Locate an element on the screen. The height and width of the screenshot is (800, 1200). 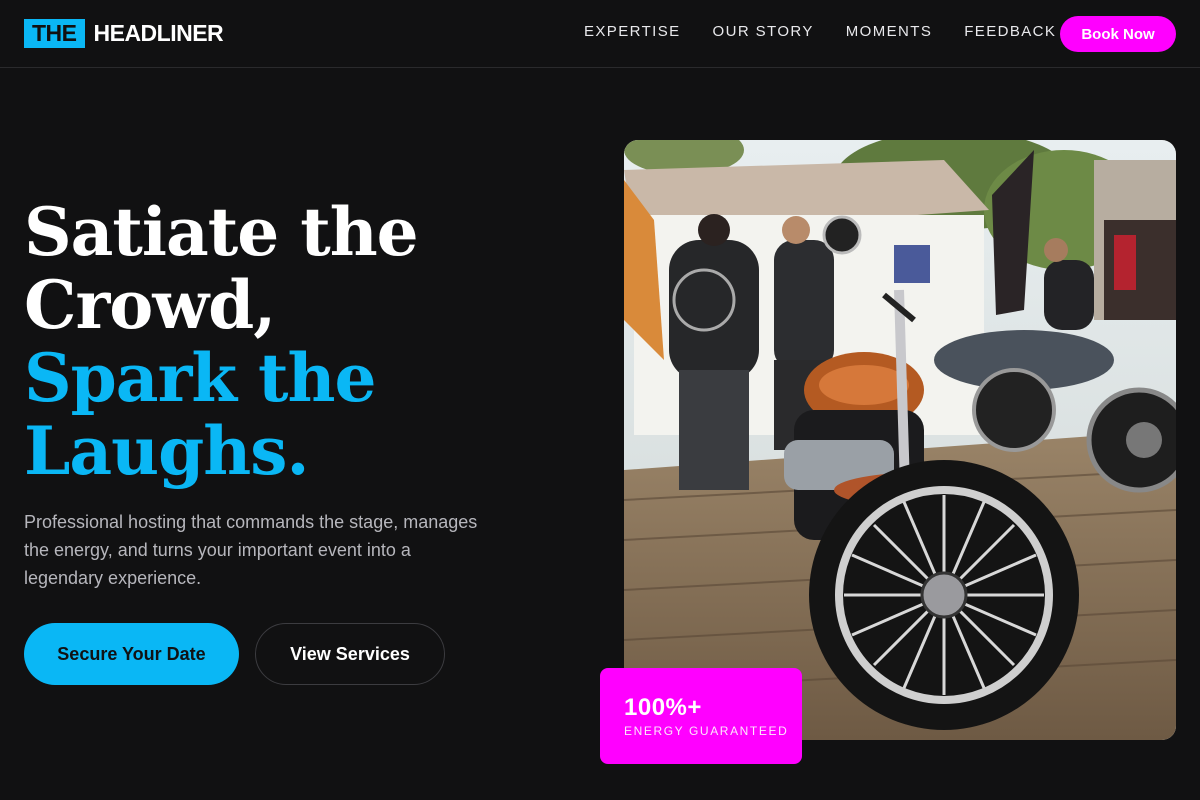
nav-link-our-story: OUR STORY is located at coordinates (763, 32).